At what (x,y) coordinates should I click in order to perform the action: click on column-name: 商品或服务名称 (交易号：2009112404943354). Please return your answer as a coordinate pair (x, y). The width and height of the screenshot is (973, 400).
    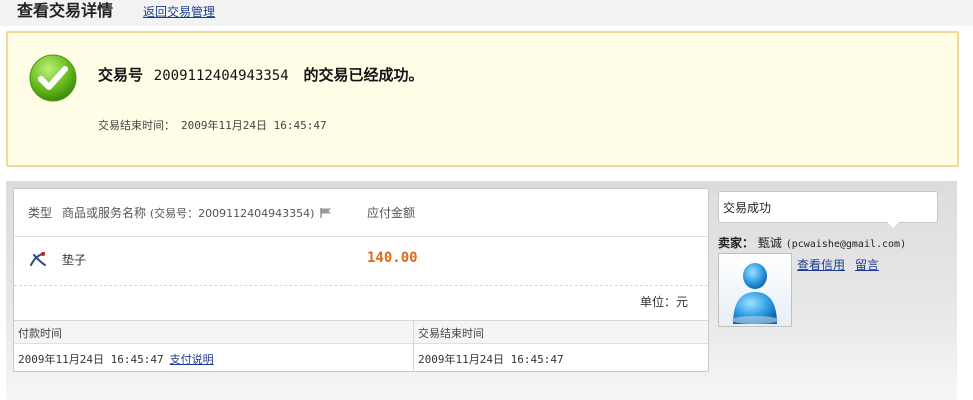
    Looking at the image, I should click on (197, 212).